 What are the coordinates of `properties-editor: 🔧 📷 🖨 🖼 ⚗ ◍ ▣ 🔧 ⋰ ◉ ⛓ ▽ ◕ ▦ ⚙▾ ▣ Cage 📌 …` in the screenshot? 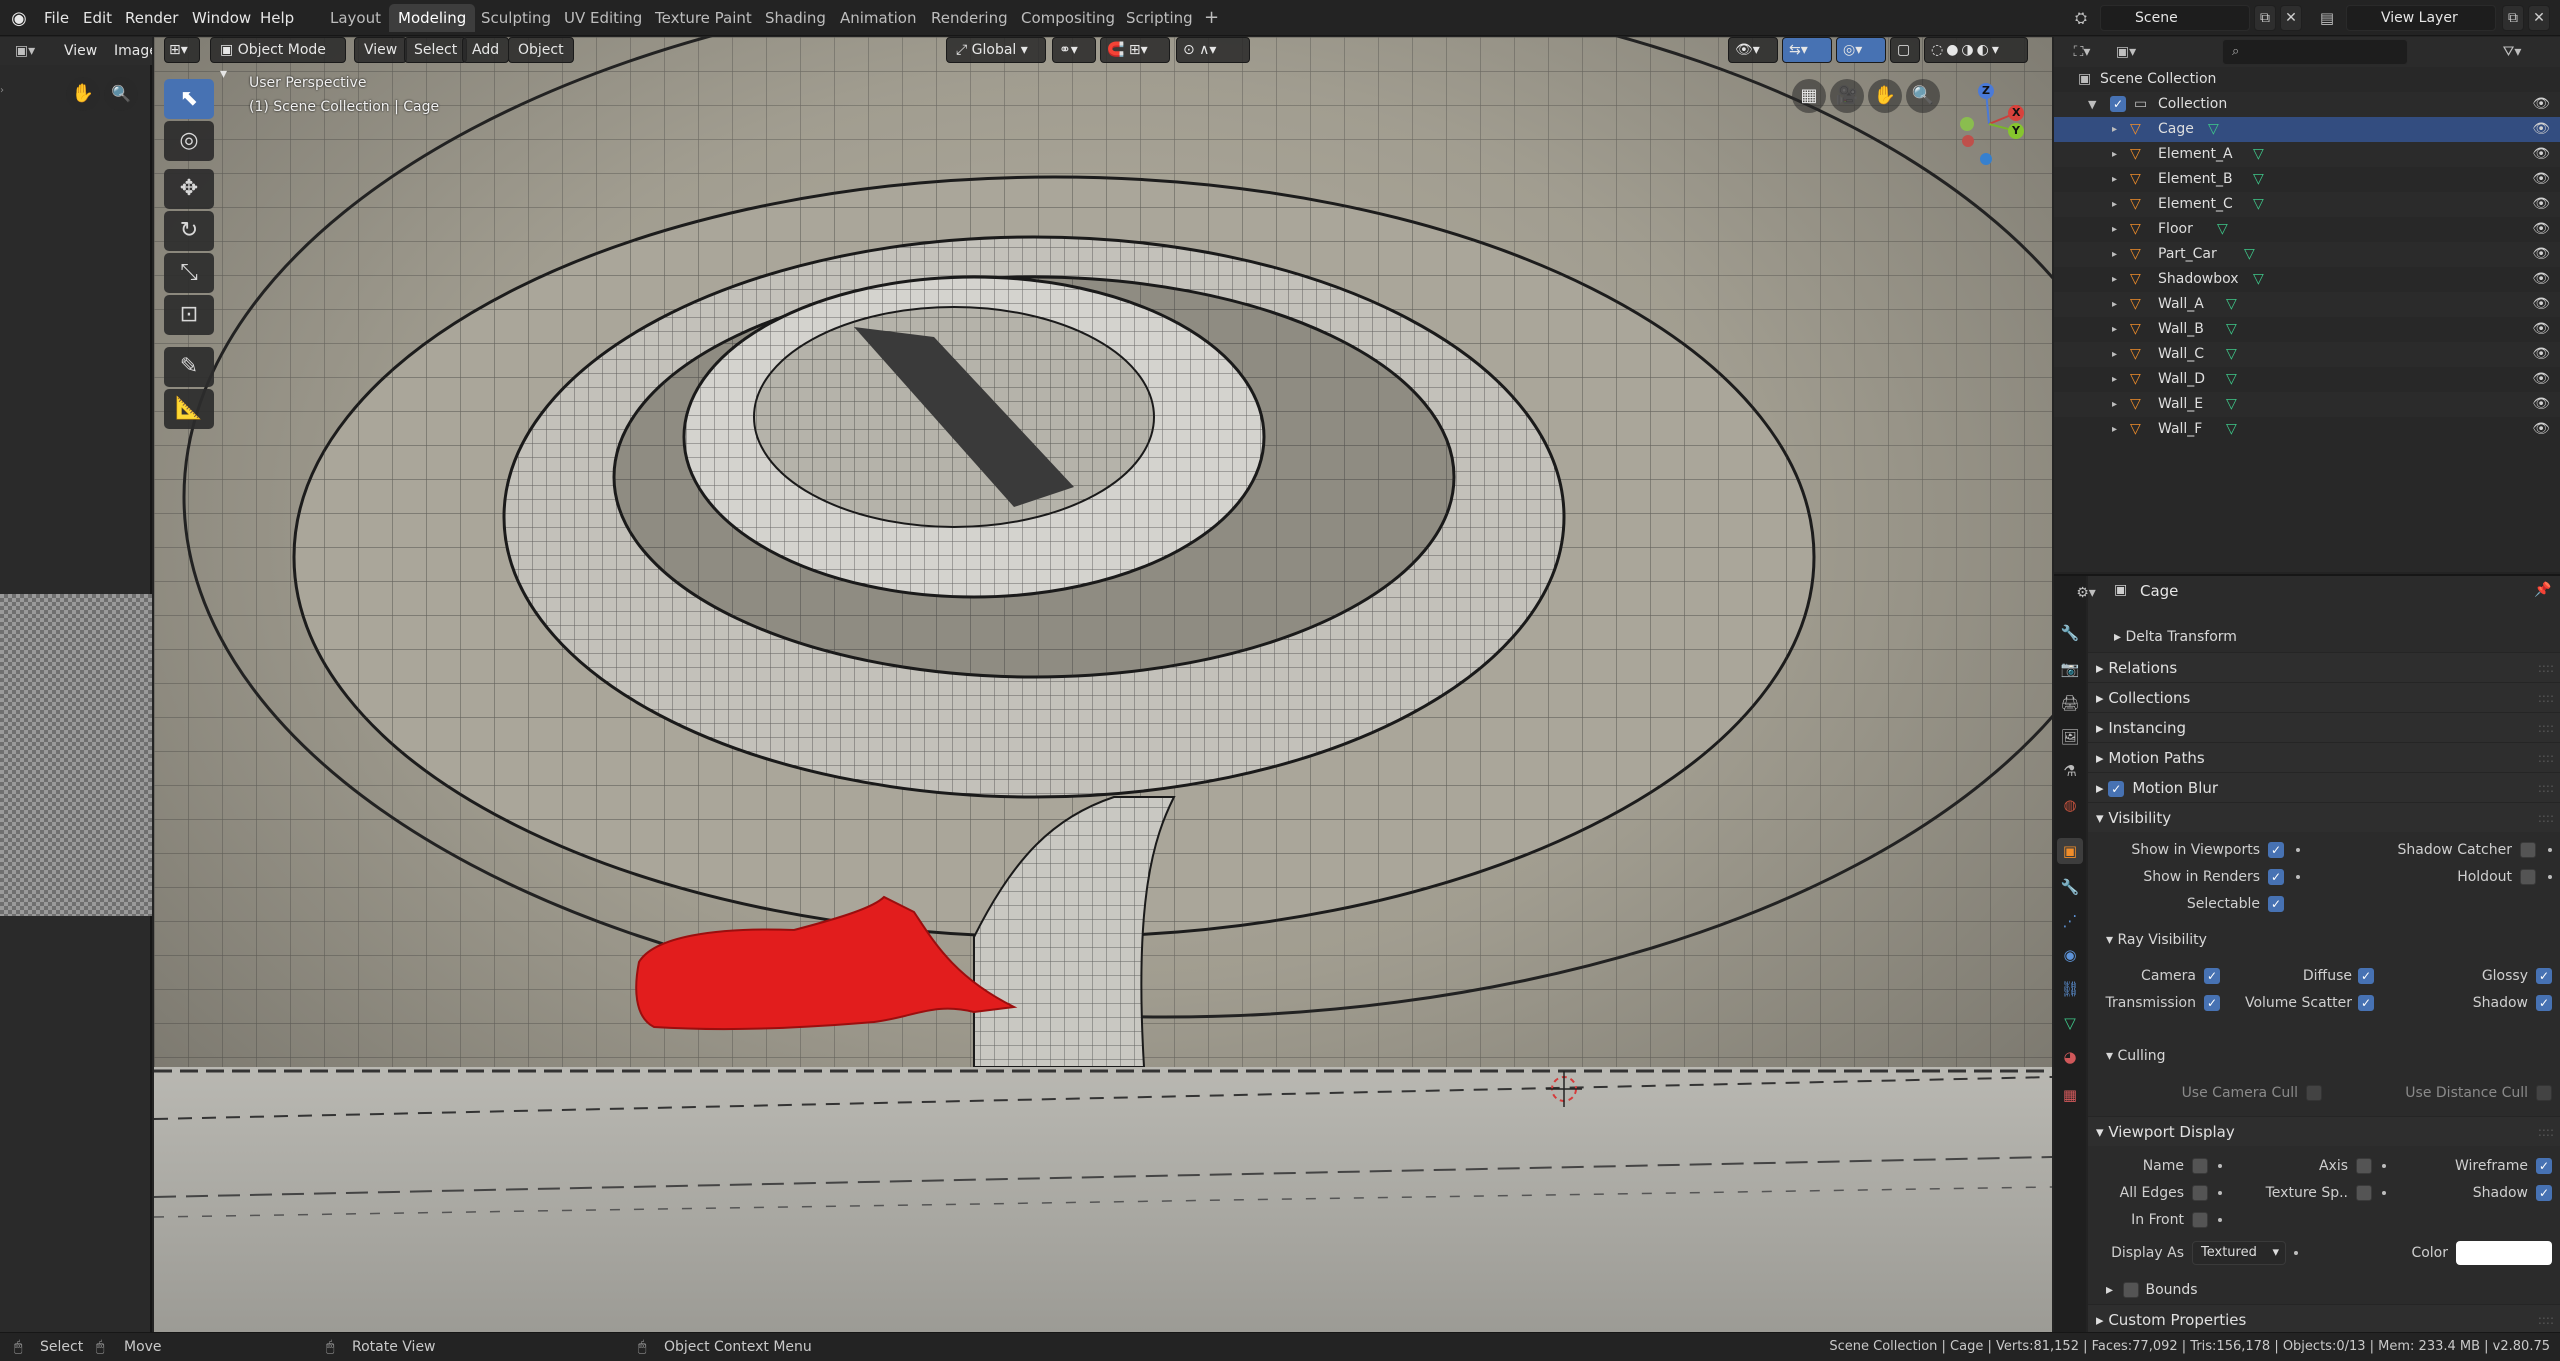 It's located at (2307, 954).